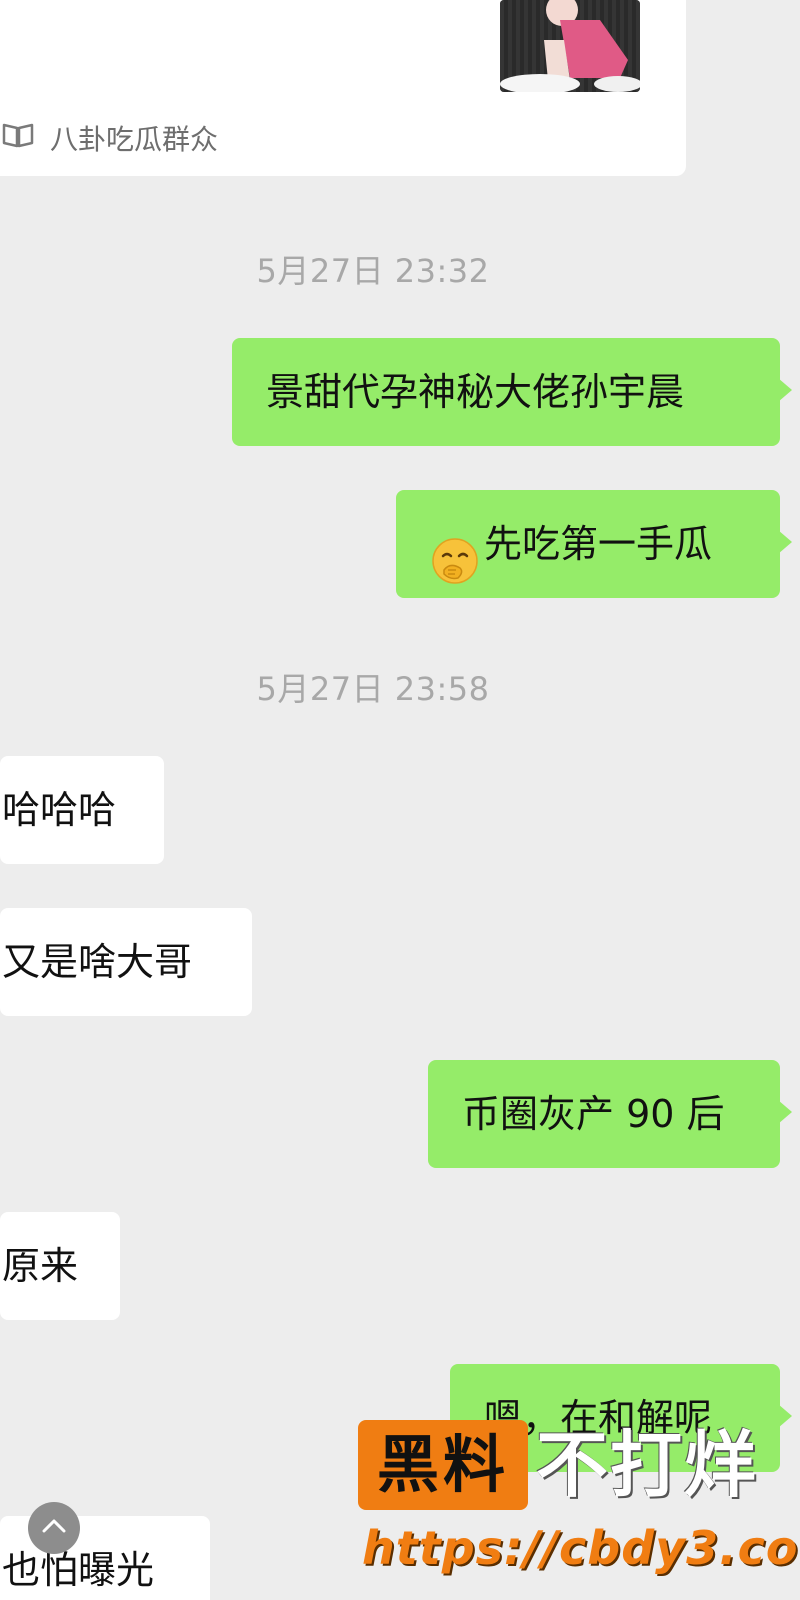 This screenshot has width=800, height=1600. What do you see at coordinates (475, 392) in the screenshot?
I see `message-text: 景甜代孕神秘大佬孙宇晨` at bounding box center [475, 392].